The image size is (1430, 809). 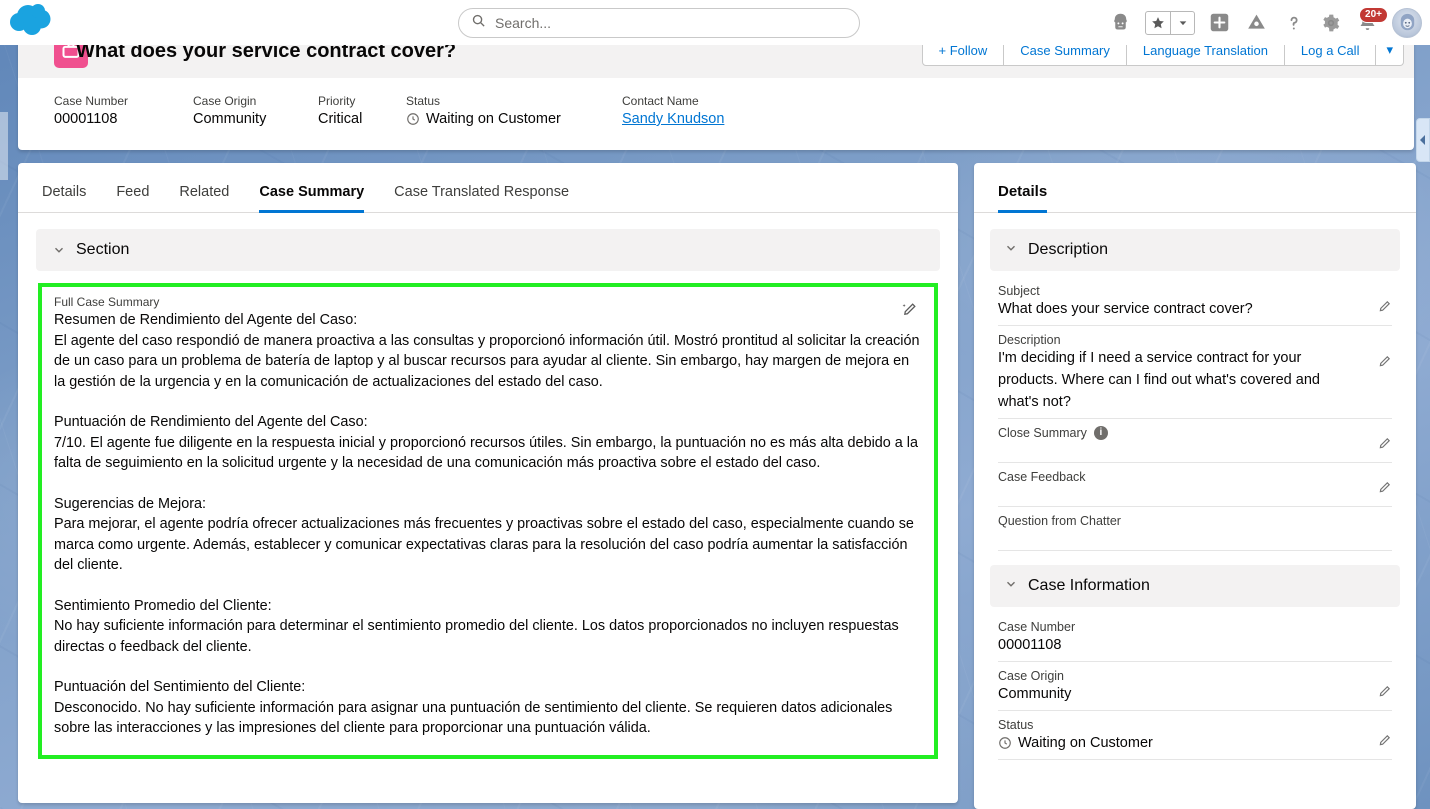 What do you see at coordinates (4, 146) in the screenshot?
I see `left-edge-rail` at bounding box center [4, 146].